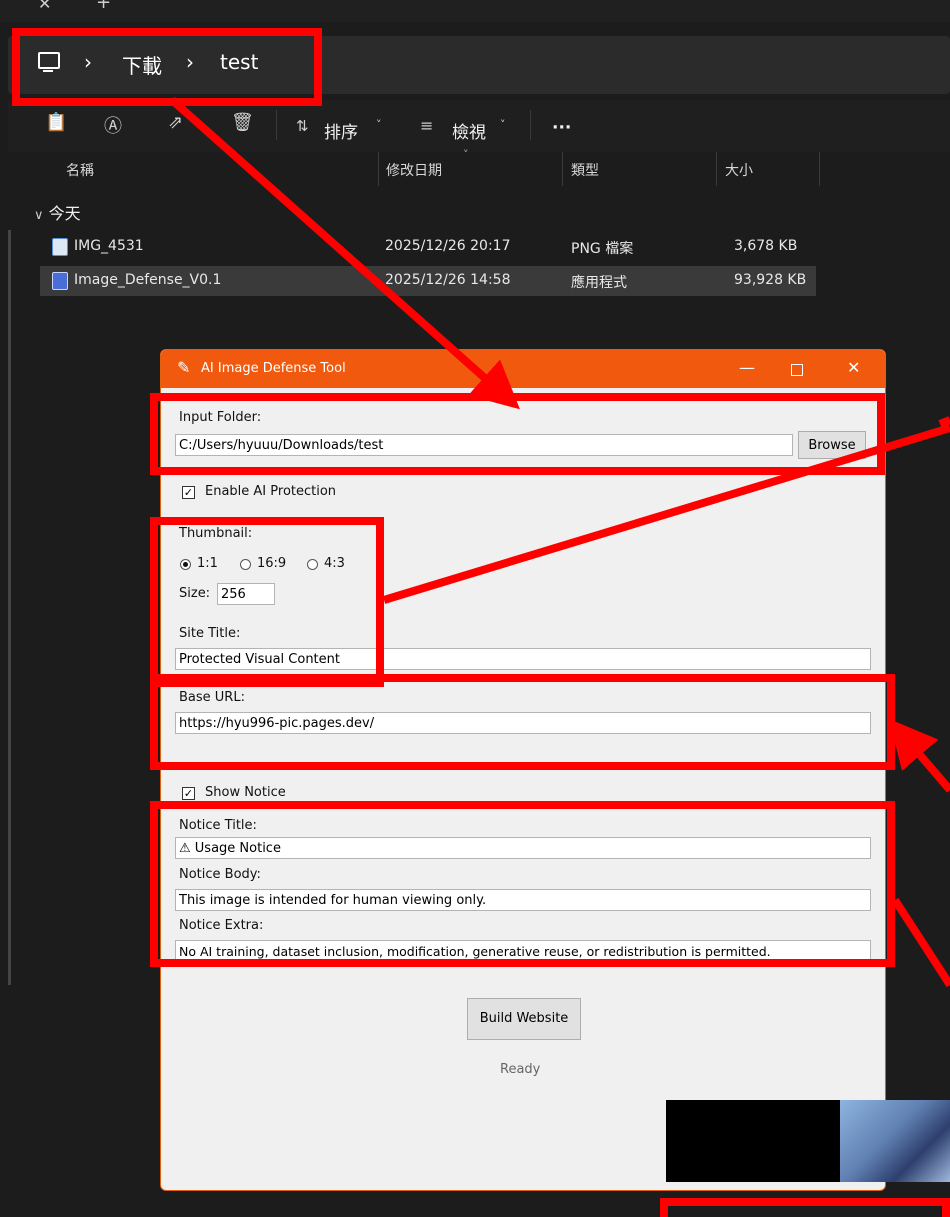  Describe the element at coordinates (344, 253) in the screenshot. I see `arrow-breadcrumb-to-input-folder` at that location.